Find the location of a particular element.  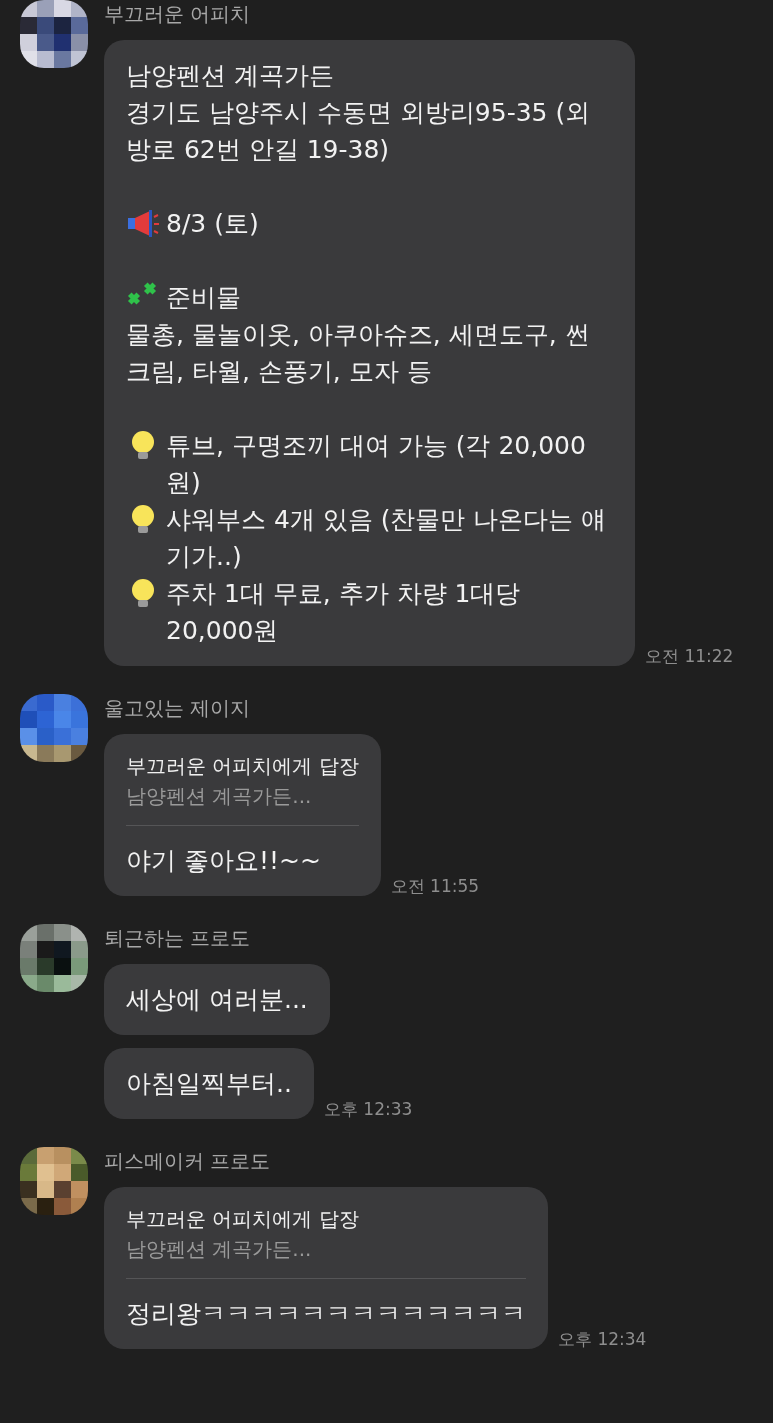

message-text: 준비물 is located at coordinates (203, 298).